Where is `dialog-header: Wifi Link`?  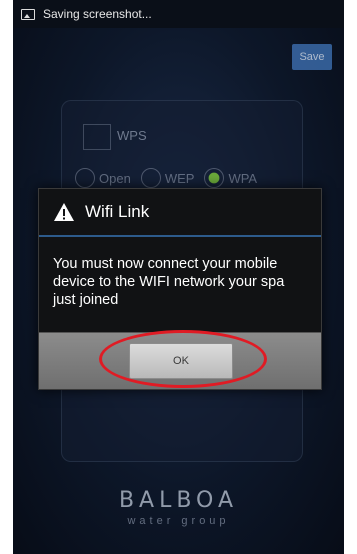
dialog-header: Wifi Link is located at coordinates (180, 213).